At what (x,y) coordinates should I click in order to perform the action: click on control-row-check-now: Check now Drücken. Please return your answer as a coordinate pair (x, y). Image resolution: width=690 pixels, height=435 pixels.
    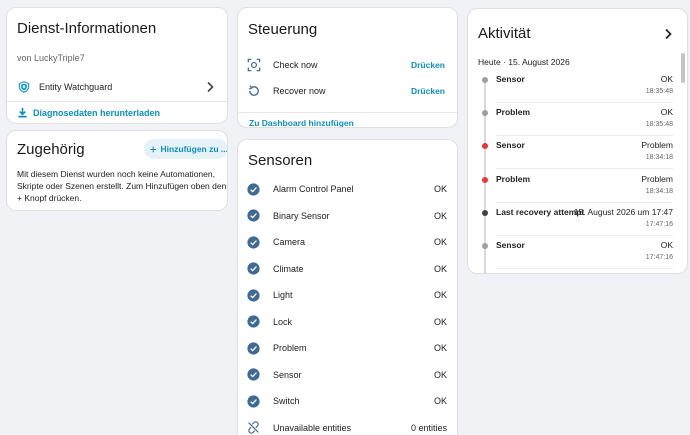
    Looking at the image, I should click on (347, 65).